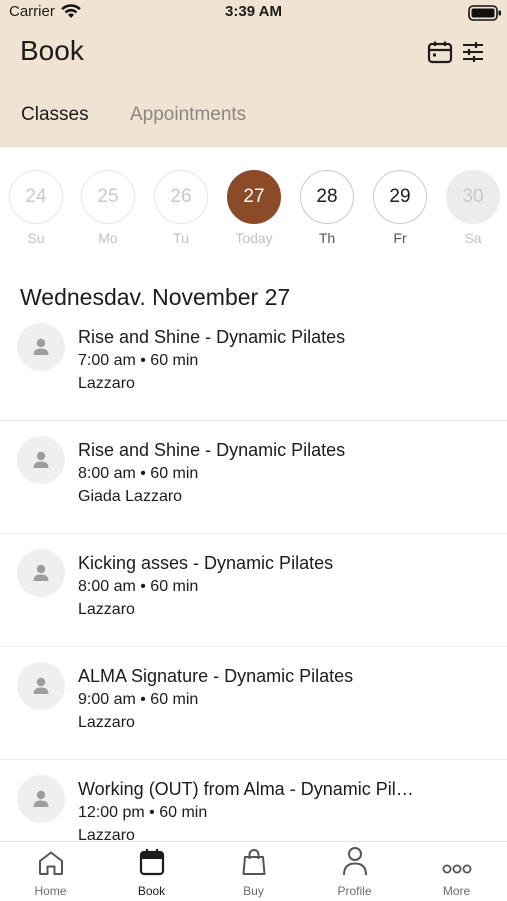  I want to click on tabbar-label: Book, so click(151, 891).